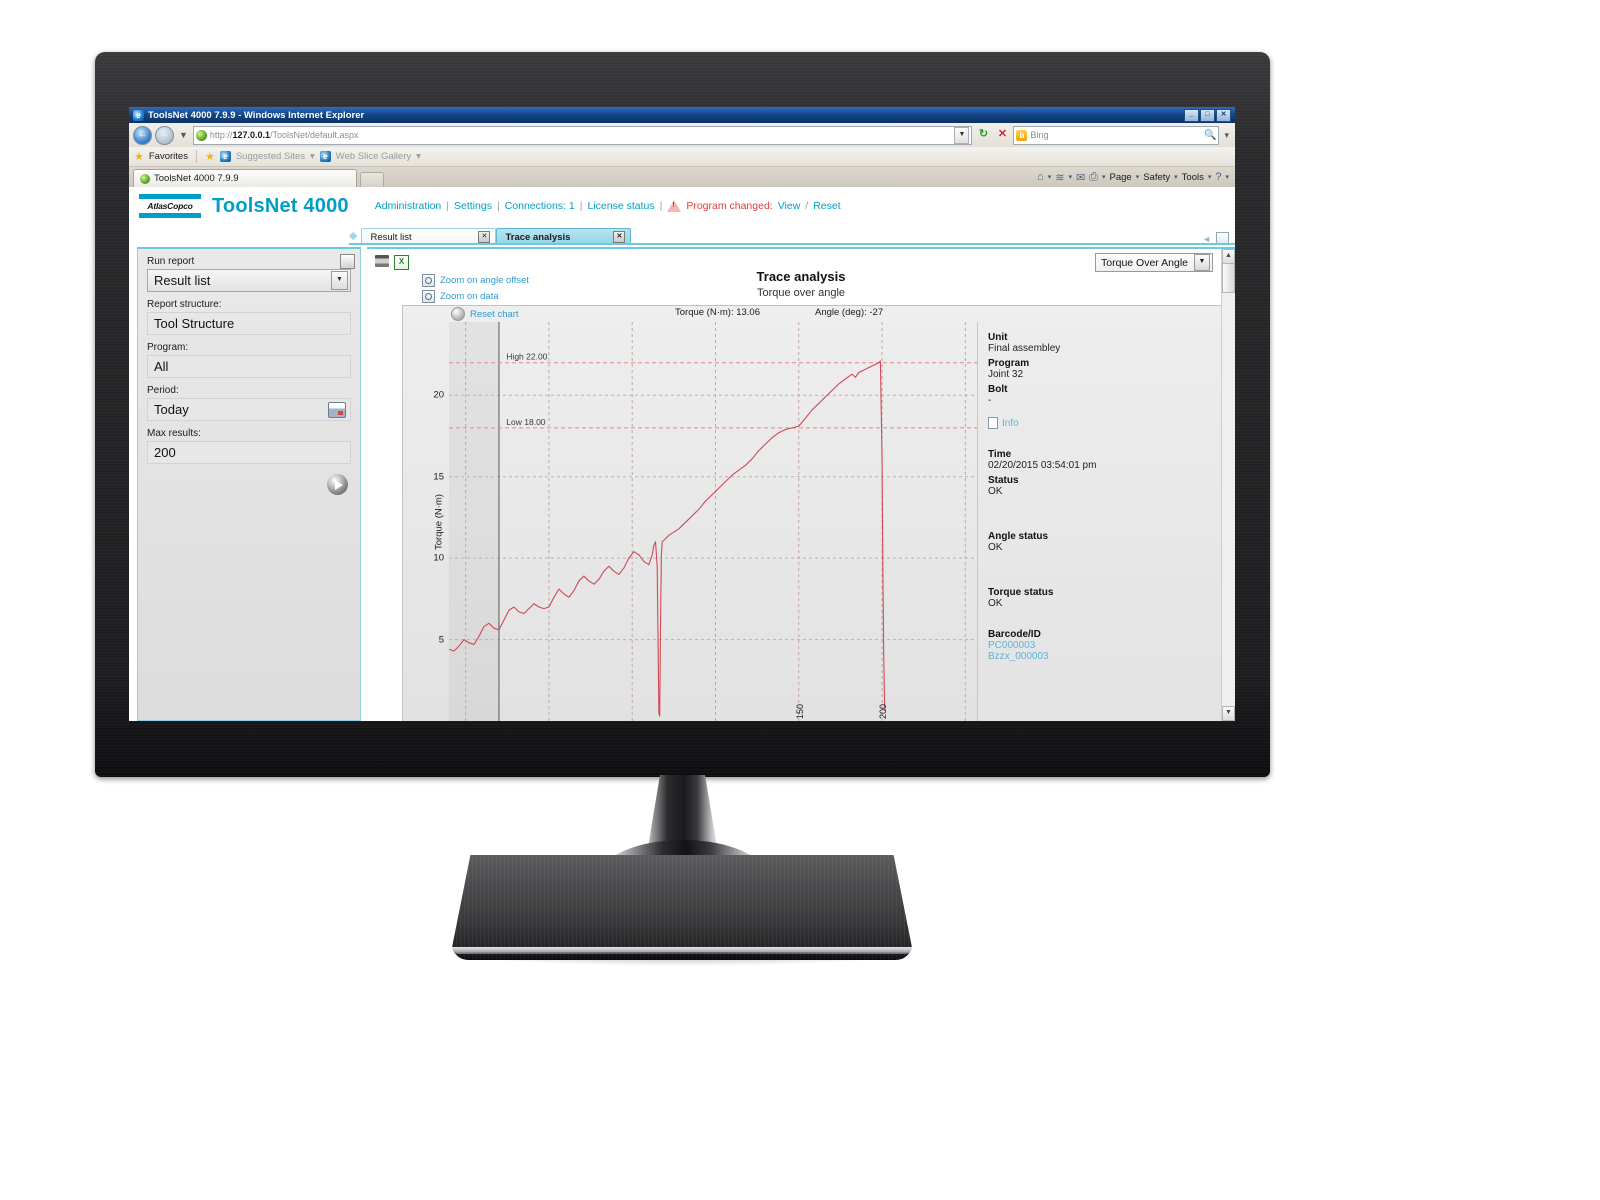  I want to click on tab-underline, so click(792, 244).